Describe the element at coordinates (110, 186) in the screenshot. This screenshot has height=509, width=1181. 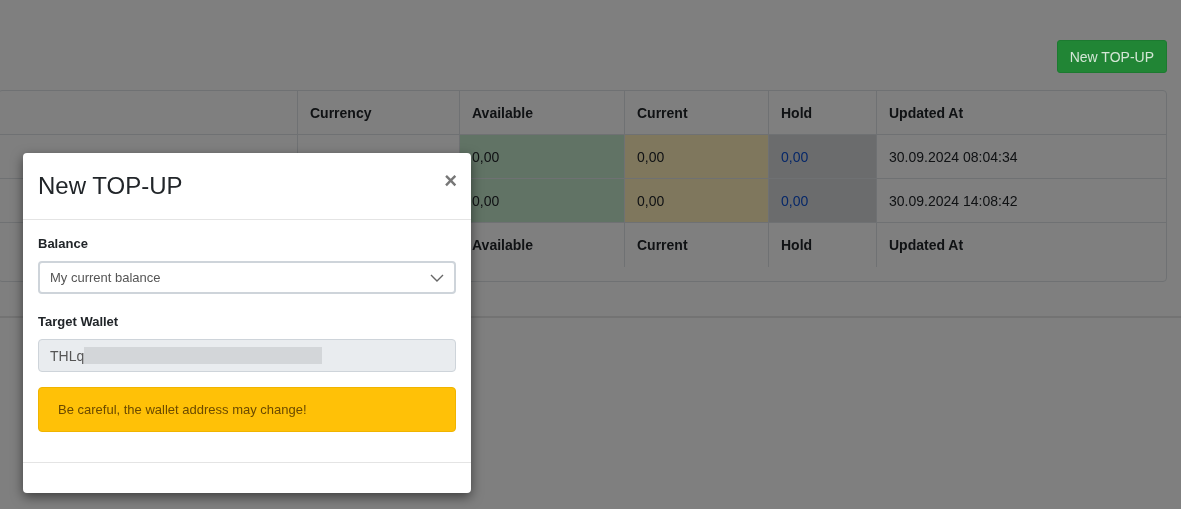
I see `modal-title: New TOP-UP` at that location.